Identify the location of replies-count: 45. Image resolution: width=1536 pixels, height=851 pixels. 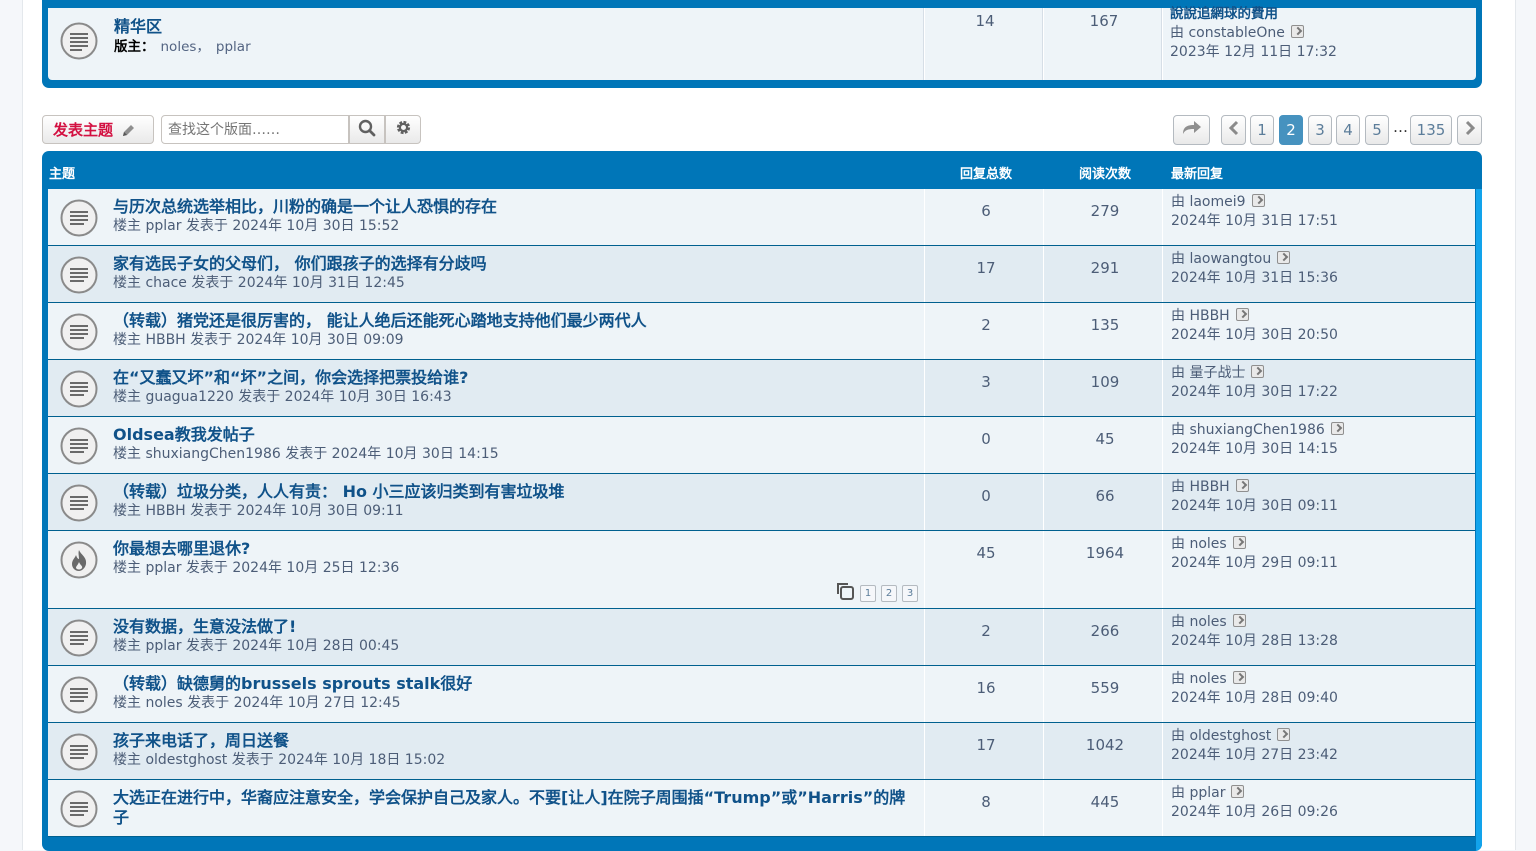
(986, 553).